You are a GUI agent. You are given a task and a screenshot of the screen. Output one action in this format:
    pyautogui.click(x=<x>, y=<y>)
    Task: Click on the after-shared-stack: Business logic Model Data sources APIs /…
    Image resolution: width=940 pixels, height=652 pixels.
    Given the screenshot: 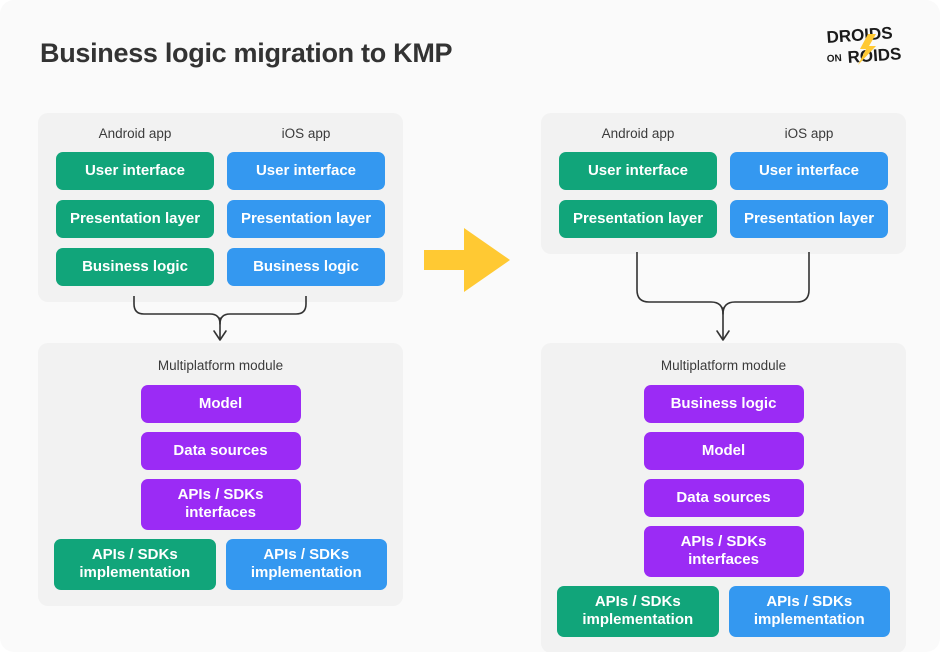 What is the action you would take?
    pyautogui.click(x=723, y=480)
    